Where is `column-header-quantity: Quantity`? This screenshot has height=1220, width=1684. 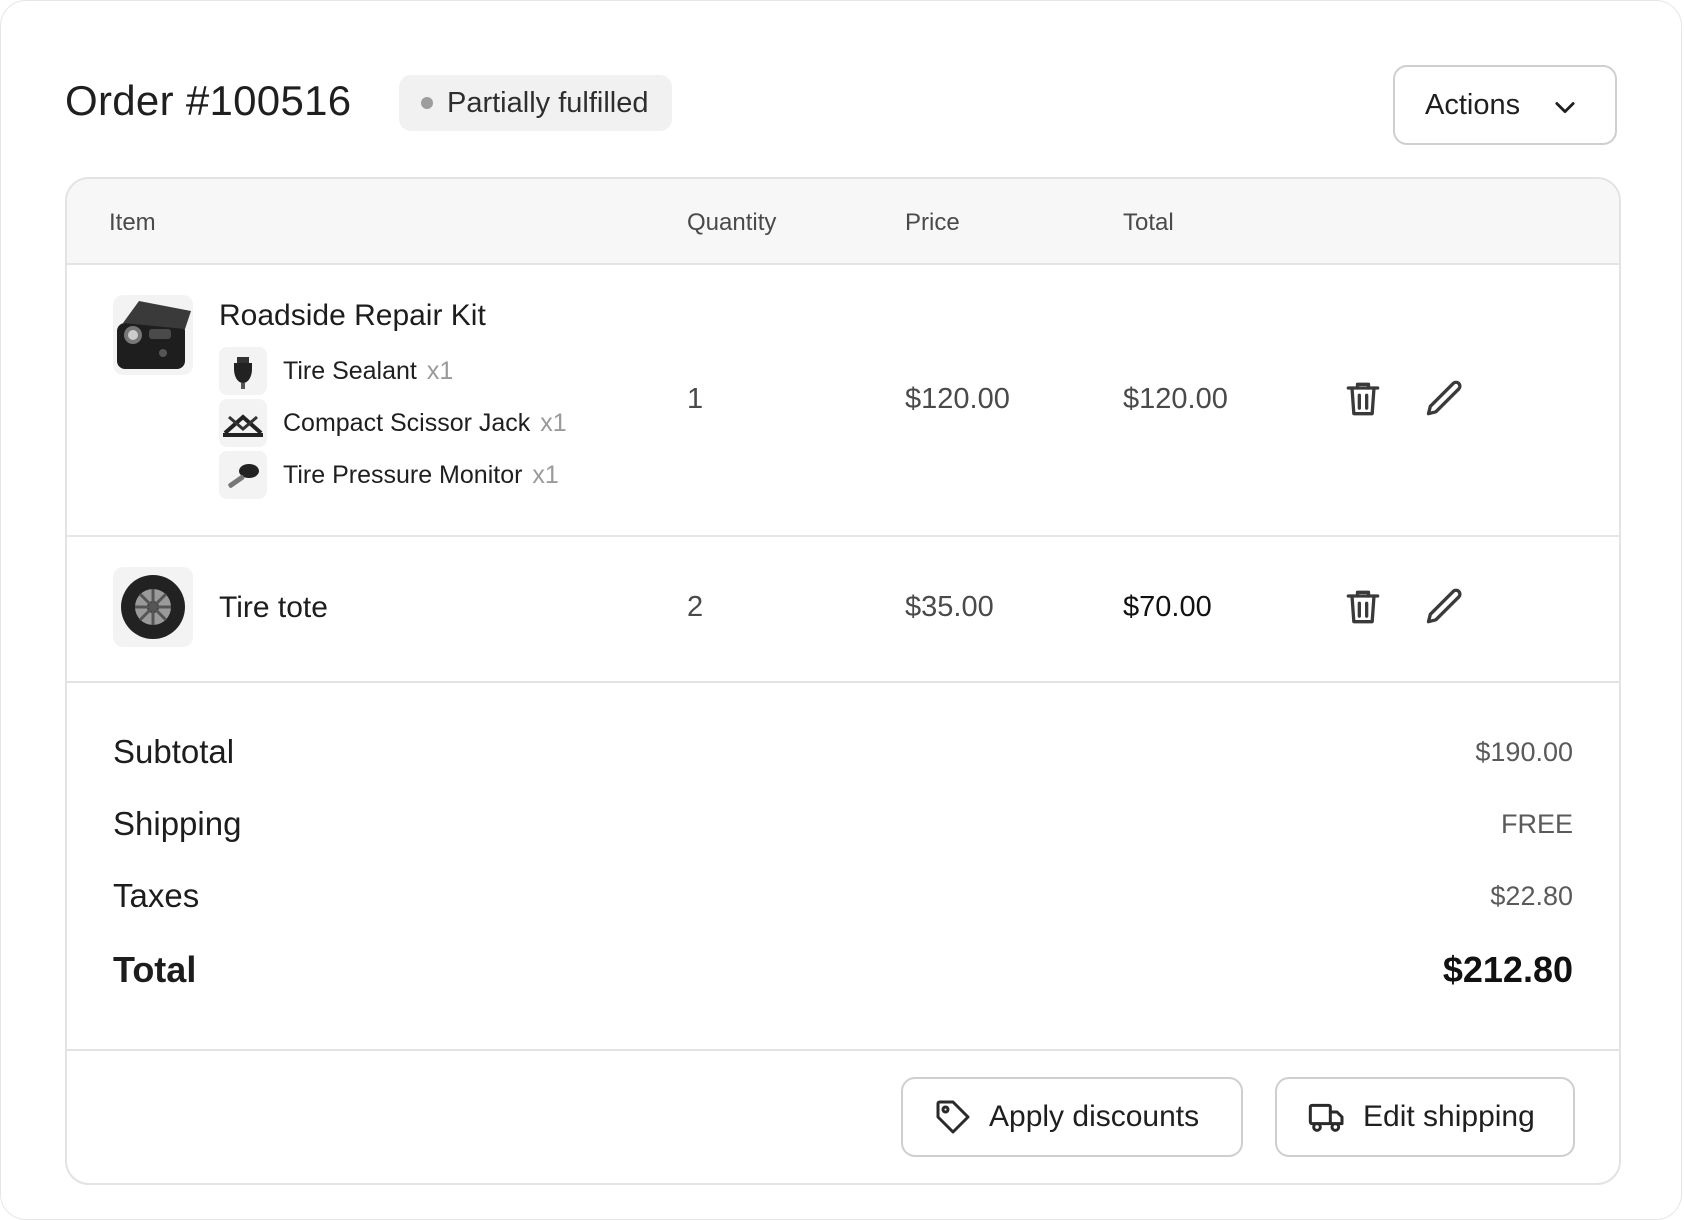
column-header-quantity: Quantity is located at coordinates (732, 222).